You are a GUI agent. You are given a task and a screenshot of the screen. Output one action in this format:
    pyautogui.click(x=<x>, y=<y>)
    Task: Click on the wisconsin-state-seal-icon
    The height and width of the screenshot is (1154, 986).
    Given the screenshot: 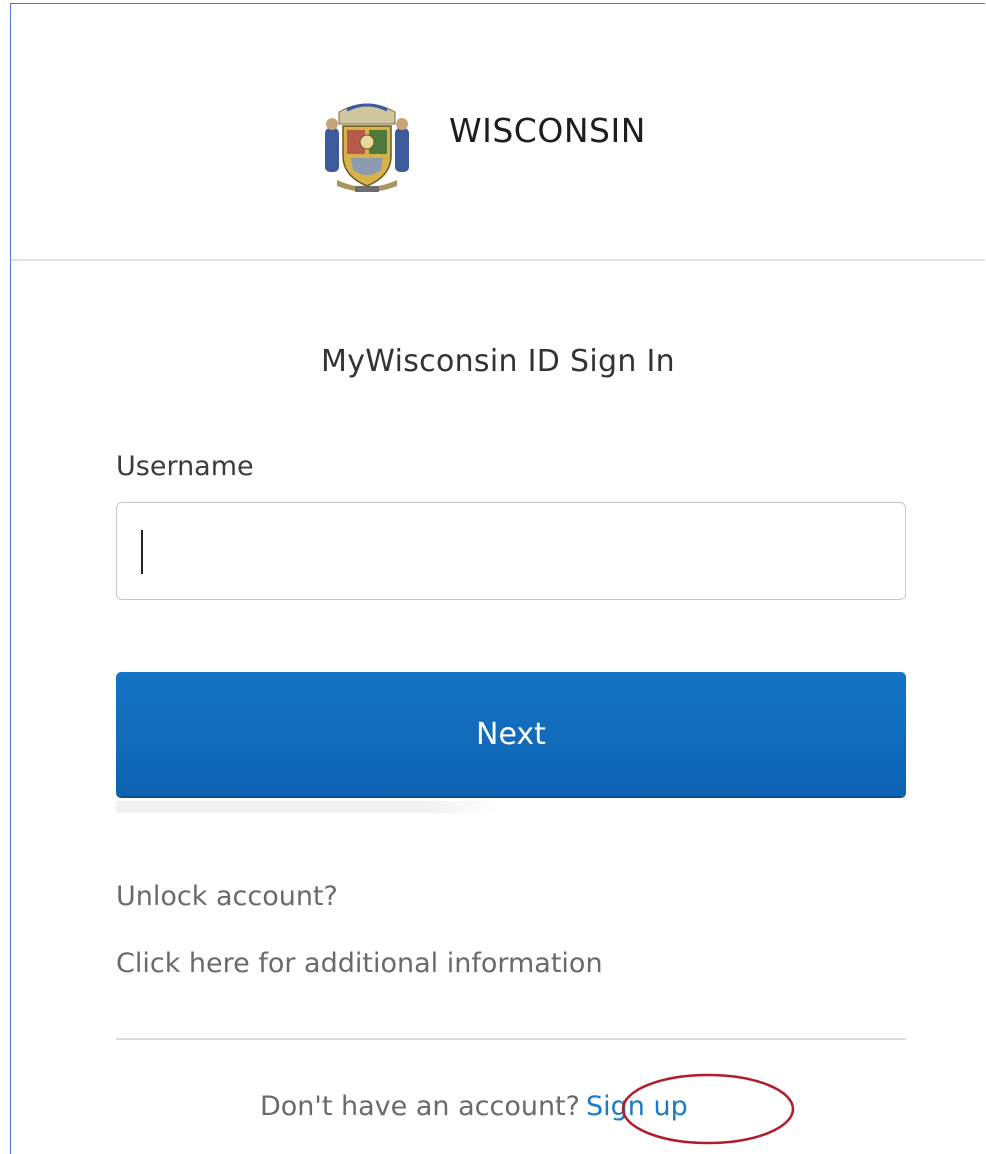 What is the action you would take?
    pyautogui.click(x=367, y=147)
    